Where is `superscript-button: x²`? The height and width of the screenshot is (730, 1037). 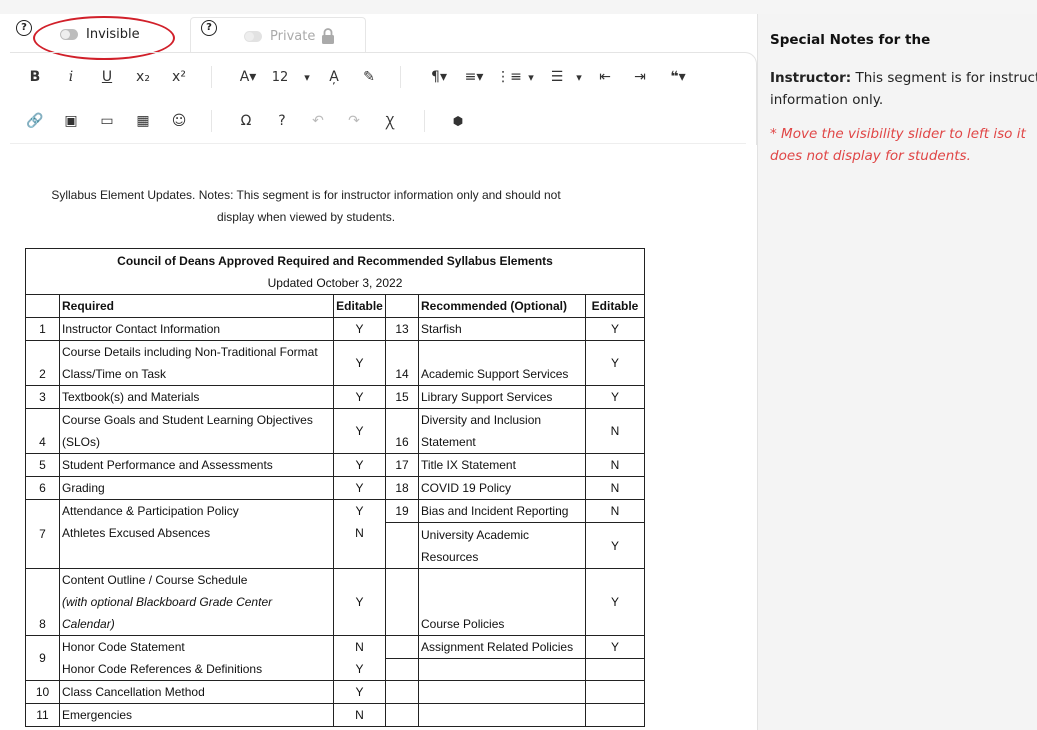 superscript-button: x² is located at coordinates (179, 77).